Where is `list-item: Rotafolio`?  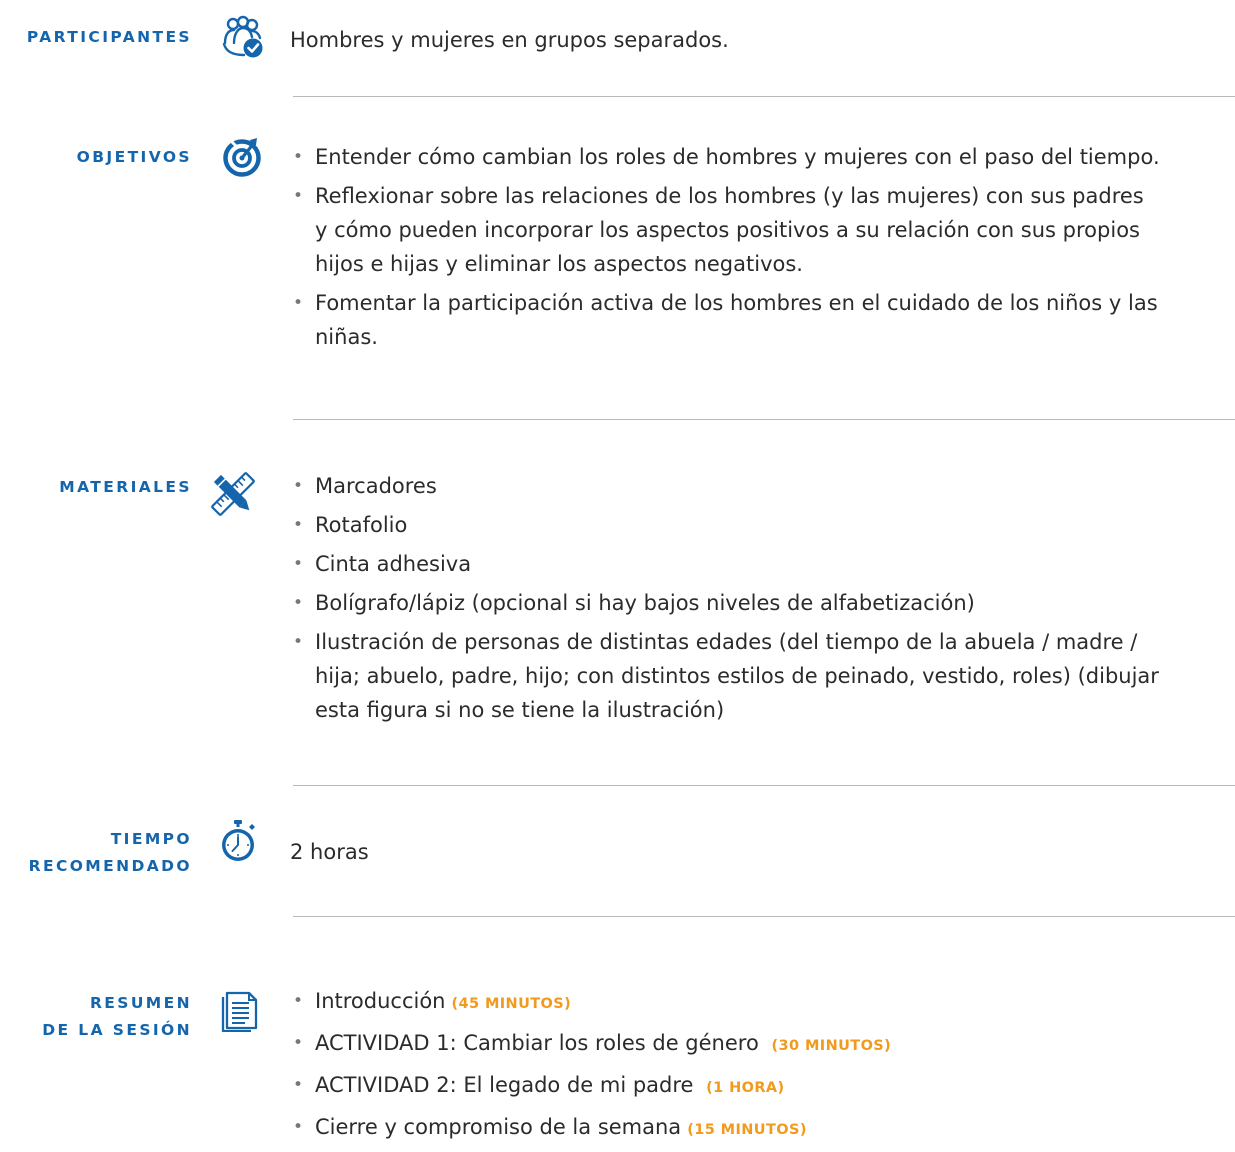
list-item: Rotafolio is located at coordinates (724, 525).